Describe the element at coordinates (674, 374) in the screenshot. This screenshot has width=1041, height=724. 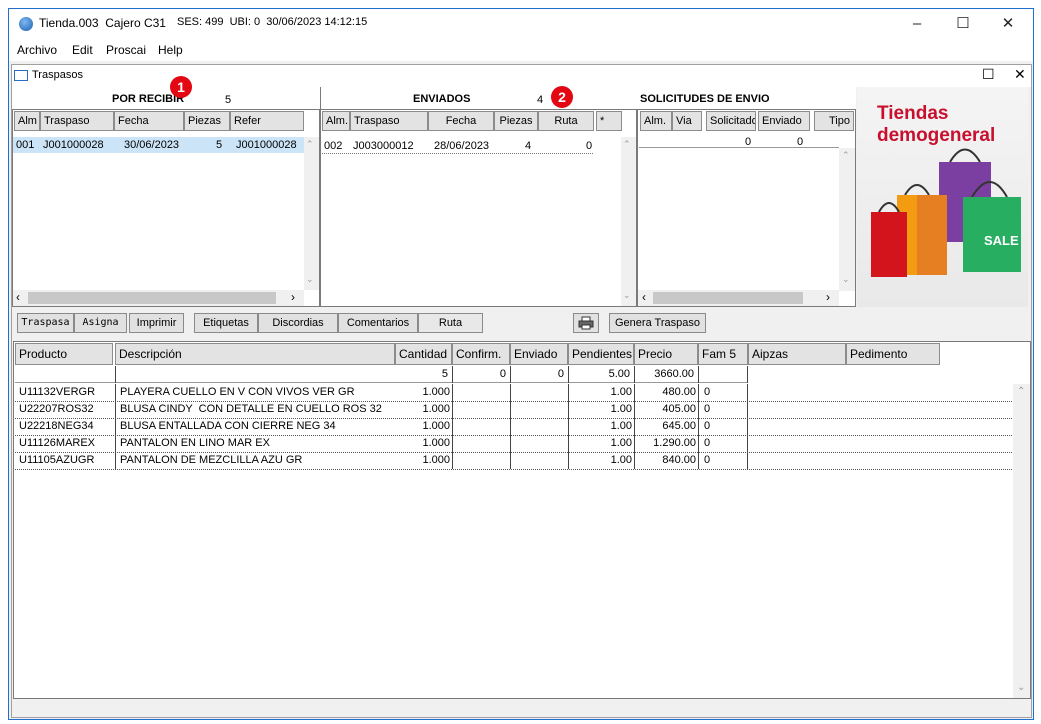
I see `total-precio: 3660.00` at that location.